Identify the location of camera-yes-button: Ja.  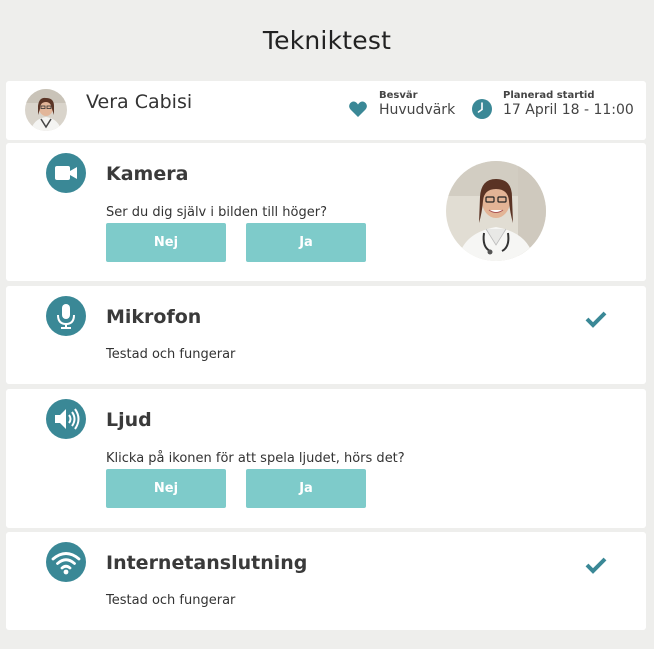
(306, 242).